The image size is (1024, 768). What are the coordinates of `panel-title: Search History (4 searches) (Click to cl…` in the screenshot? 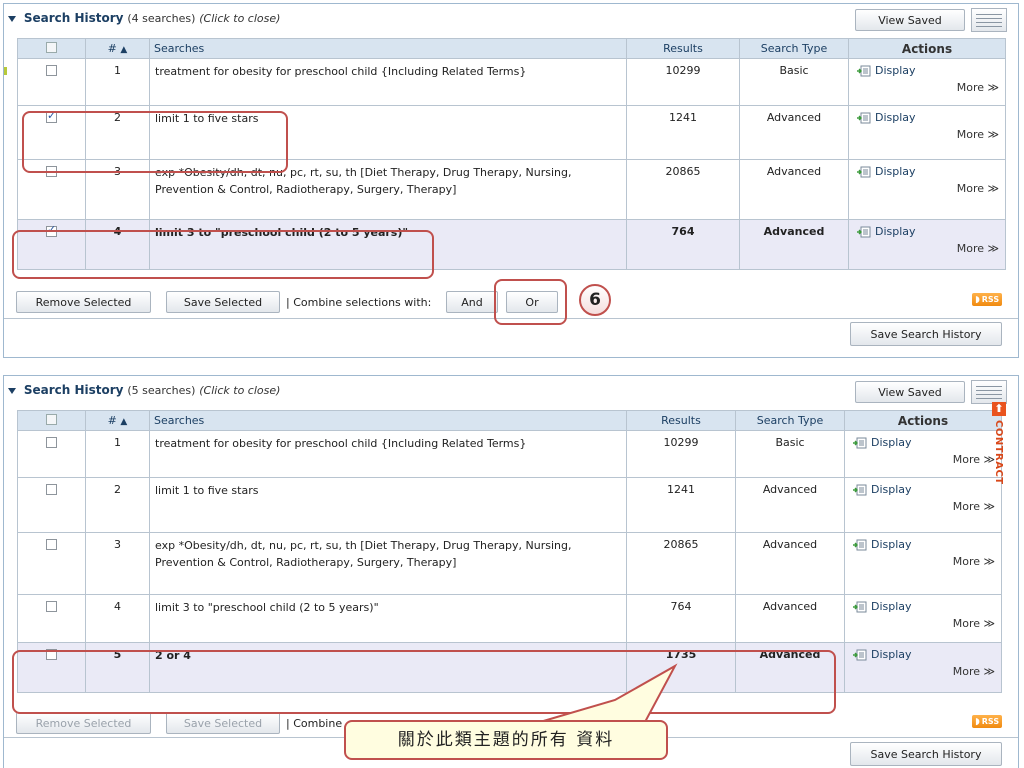 It's located at (144, 18).